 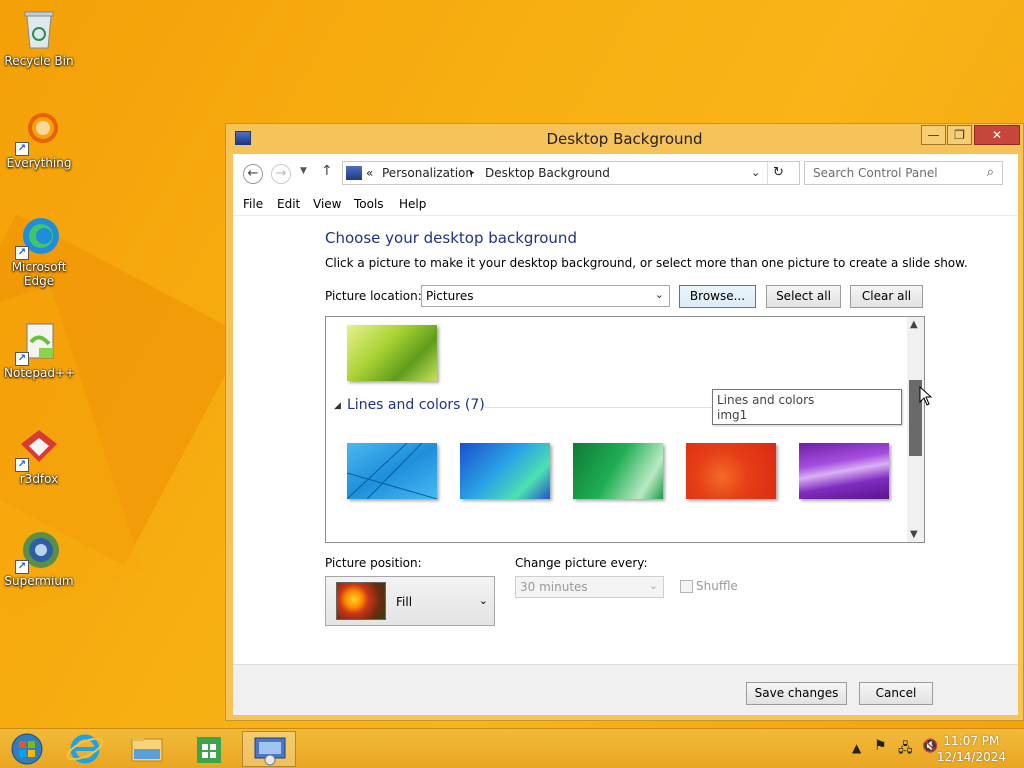 I want to click on footer-bar: Save changes Cancel, so click(x=625, y=689).